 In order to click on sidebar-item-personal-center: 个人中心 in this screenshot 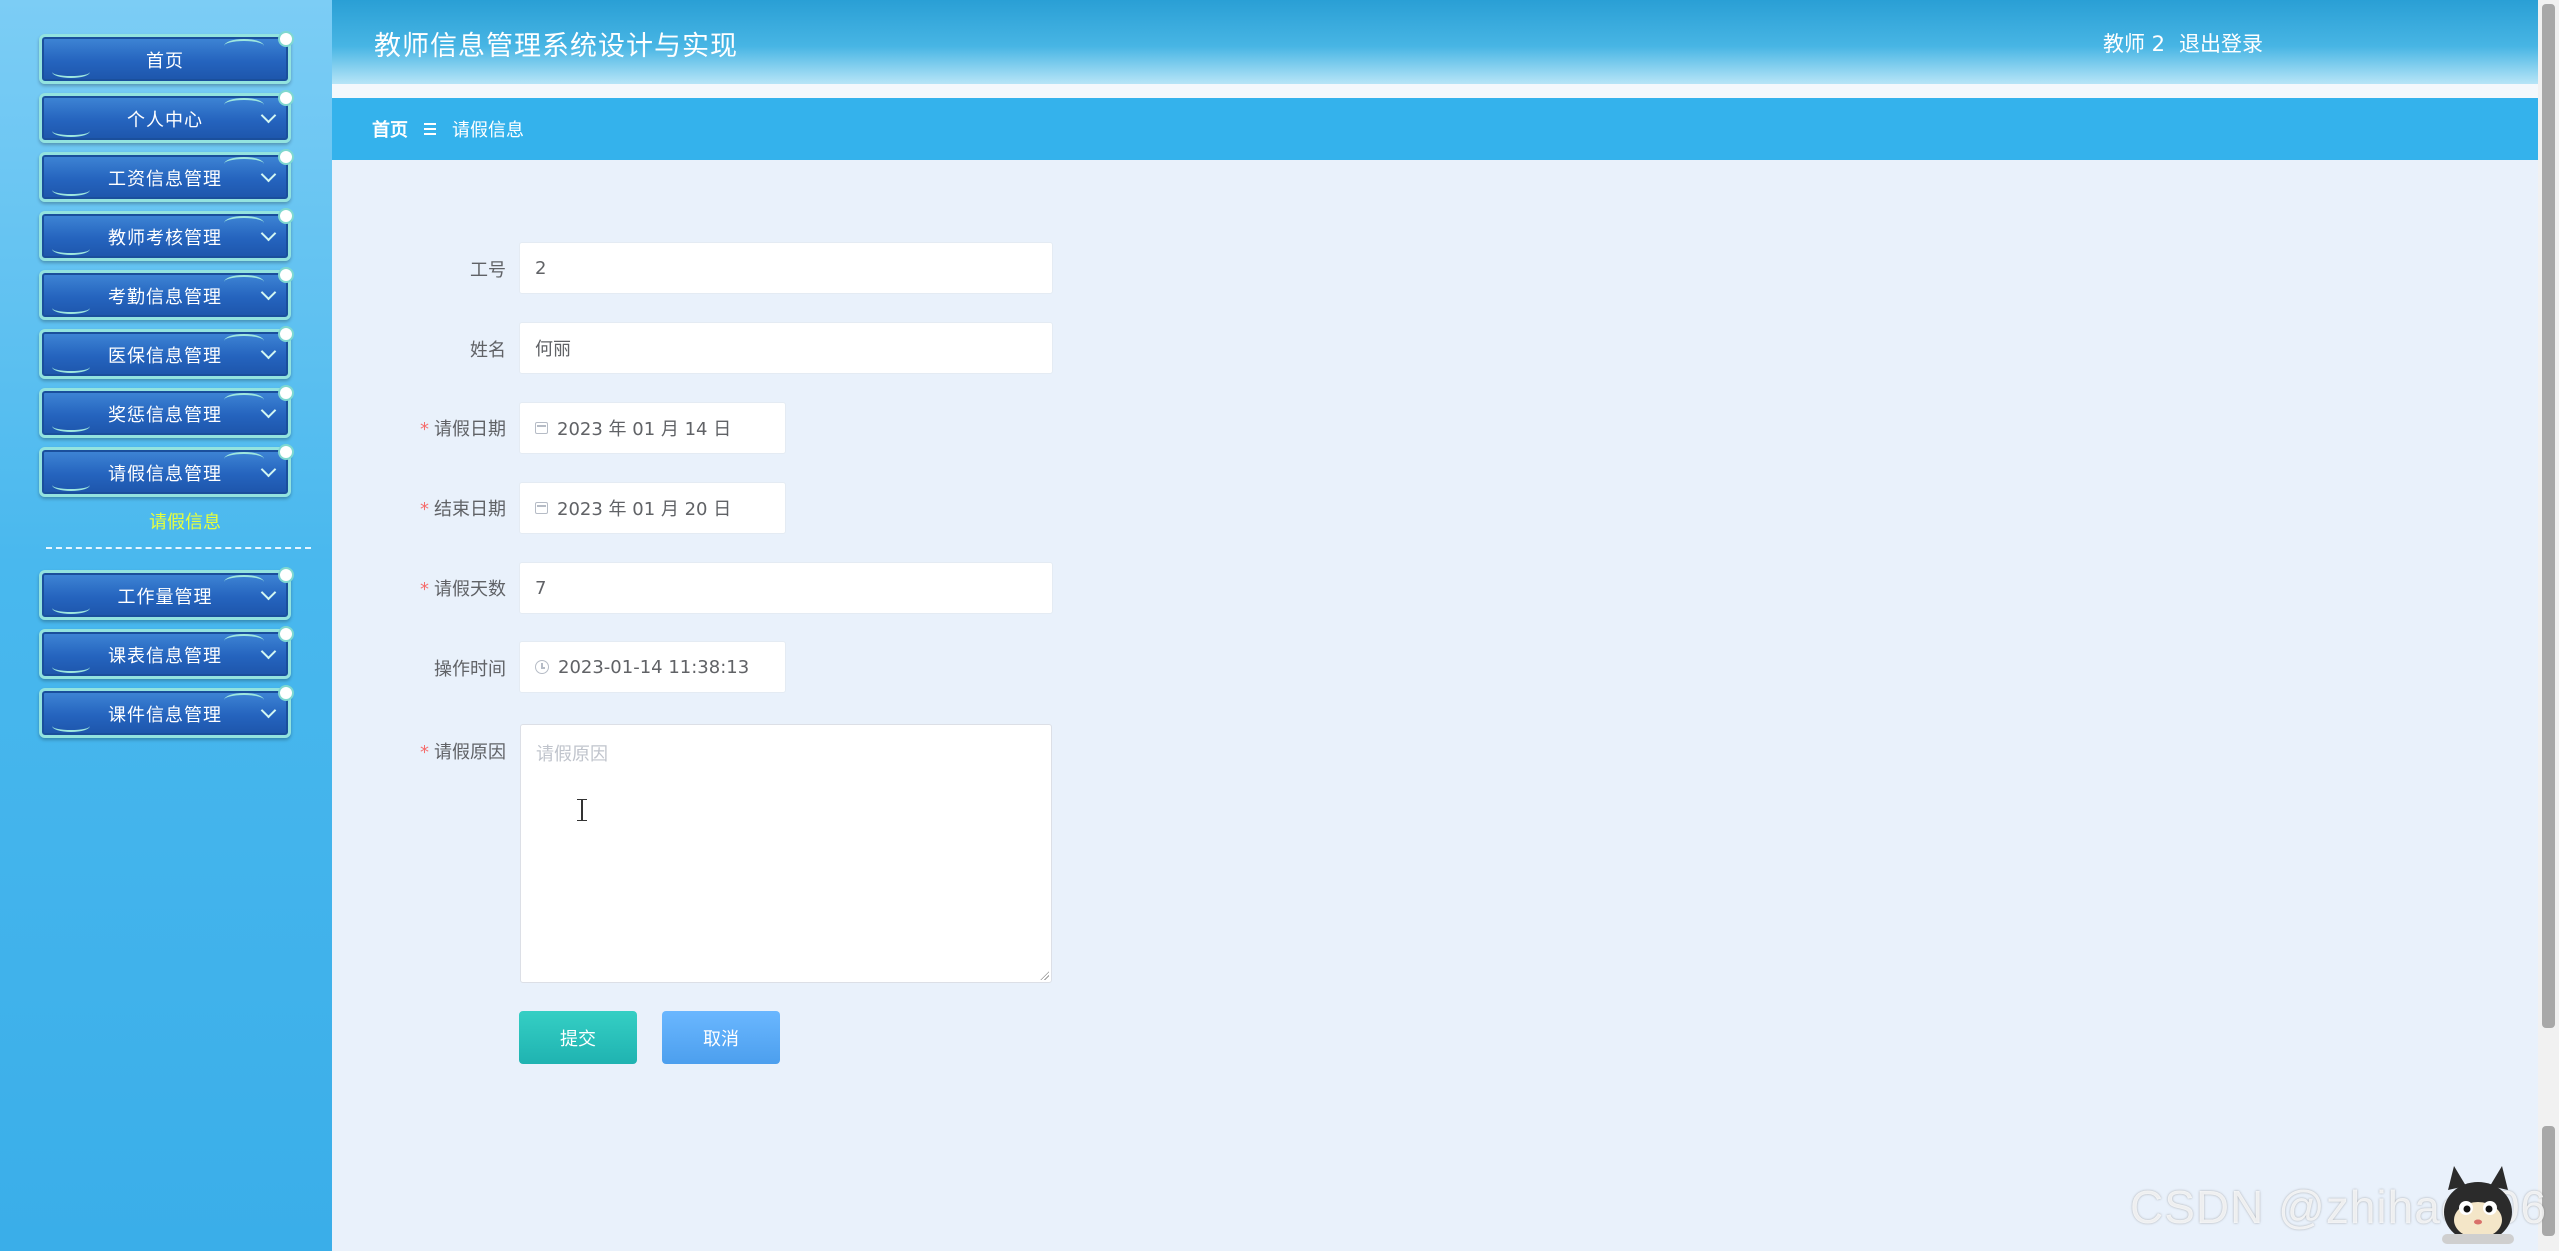, I will do `click(166, 116)`.